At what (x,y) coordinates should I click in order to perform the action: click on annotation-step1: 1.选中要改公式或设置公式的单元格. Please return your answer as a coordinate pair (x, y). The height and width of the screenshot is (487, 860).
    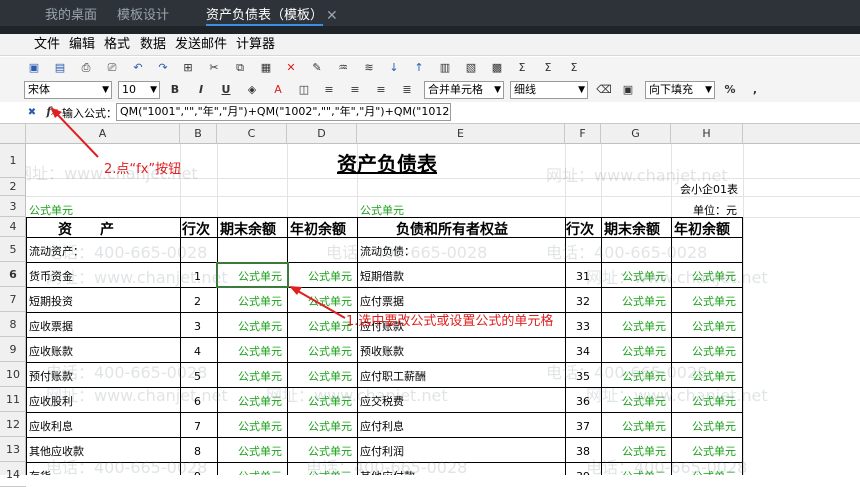
    Looking at the image, I should click on (450, 321).